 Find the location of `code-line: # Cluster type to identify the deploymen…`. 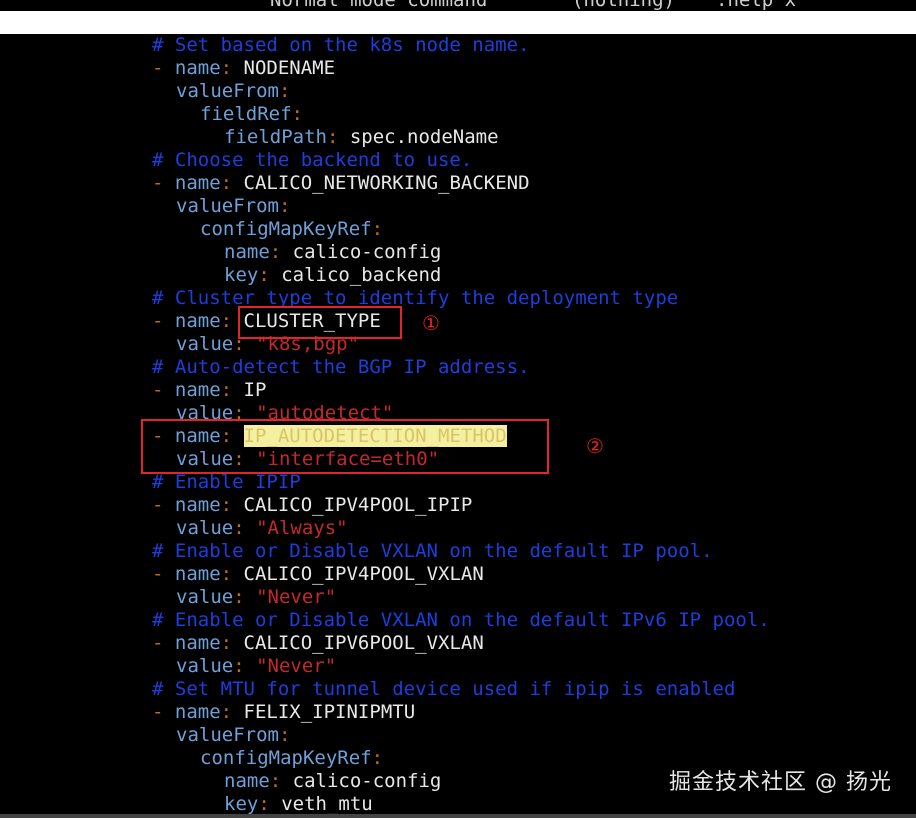

code-line: # Cluster type to identify the deploymen… is located at coordinates (458, 298).